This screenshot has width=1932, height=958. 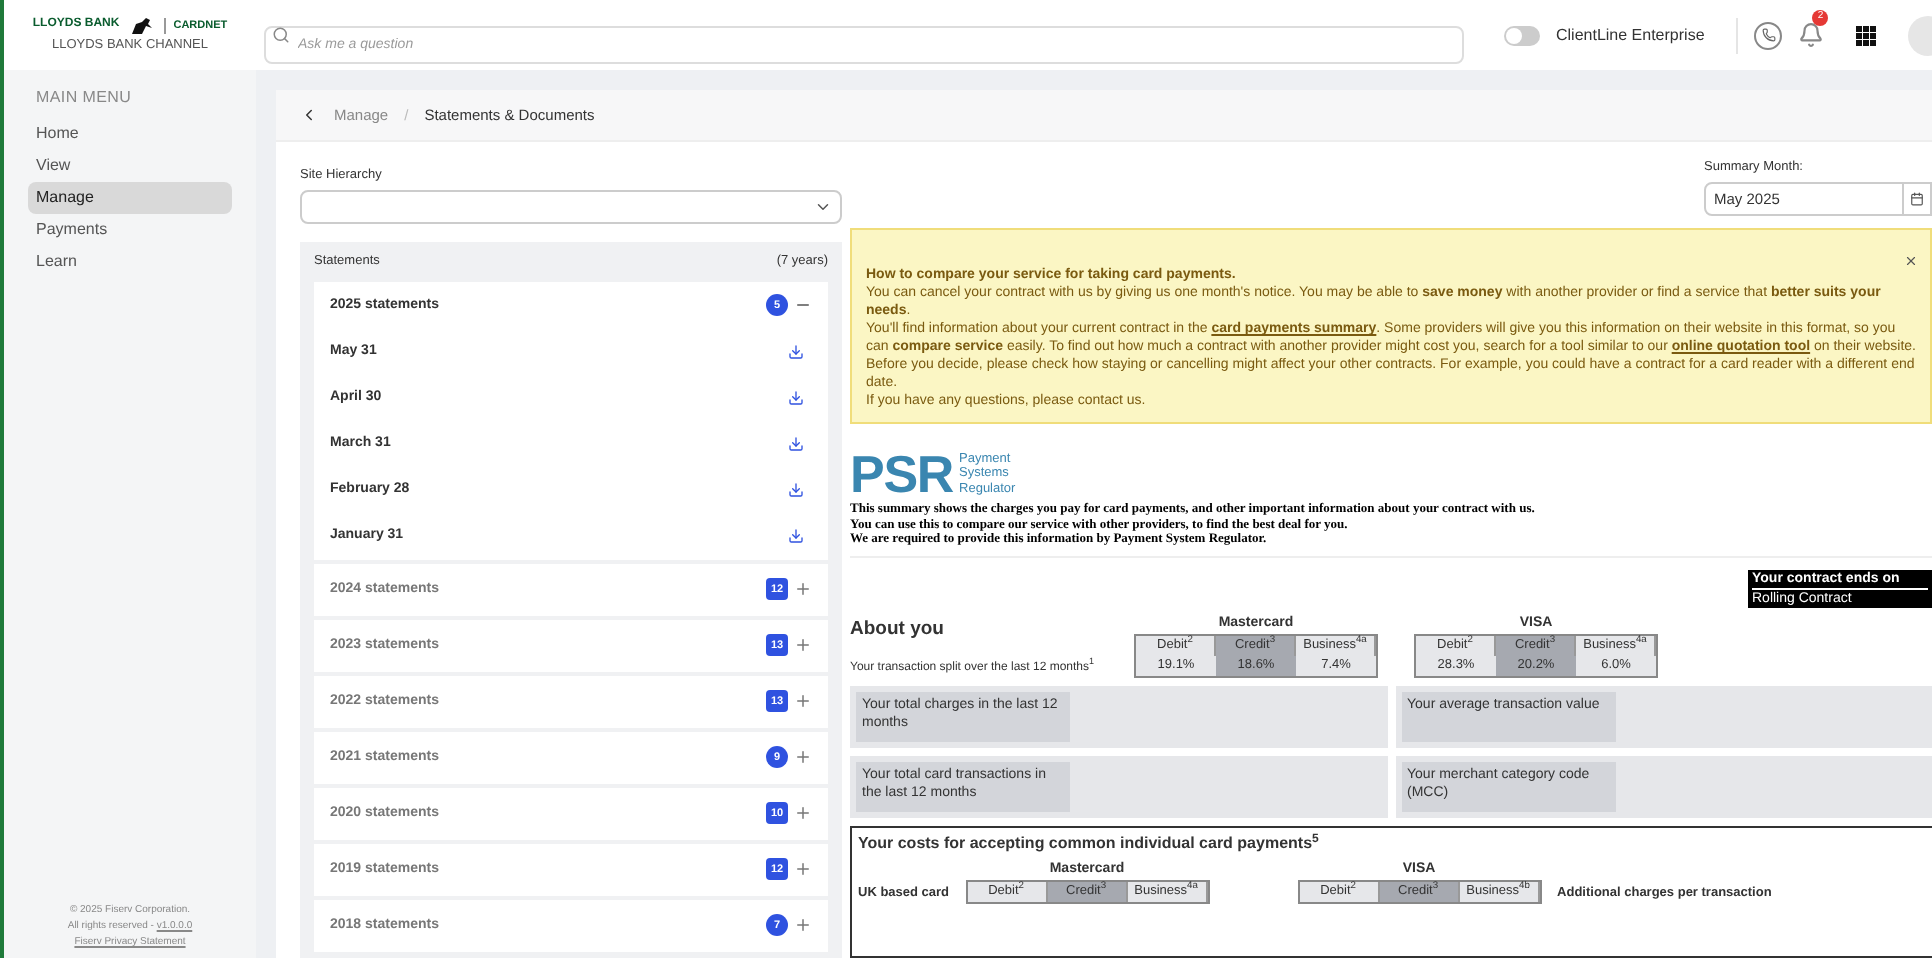 What do you see at coordinates (898, 630) in the screenshot?
I see `section-title: About you` at bounding box center [898, 630].